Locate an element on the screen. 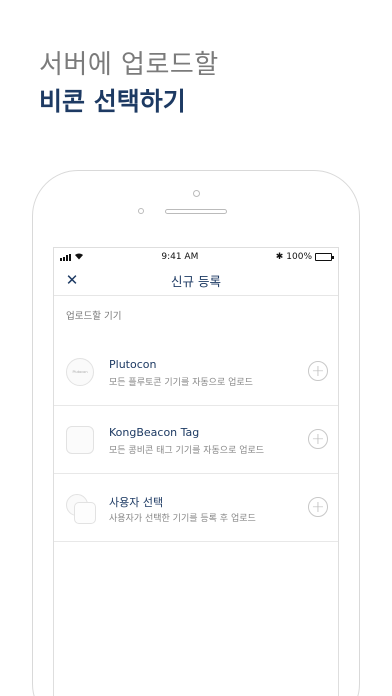 This screenshot has width=392, height=696. front-camera-icon is located at coordinates (196, 193).